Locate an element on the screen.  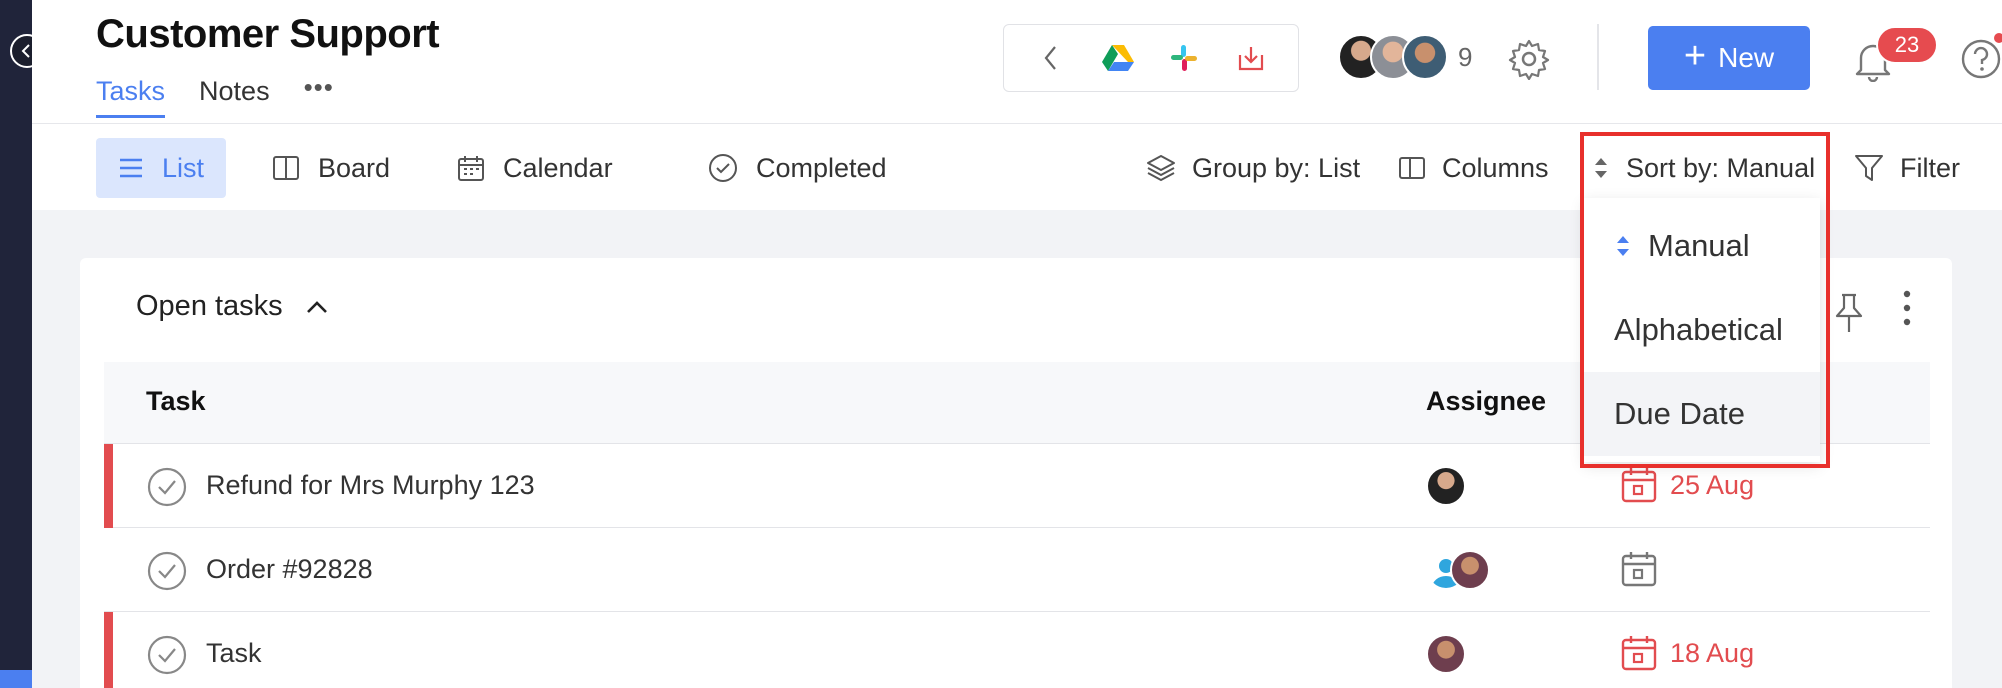
columns-icon is located at coordinates (1412, 168).